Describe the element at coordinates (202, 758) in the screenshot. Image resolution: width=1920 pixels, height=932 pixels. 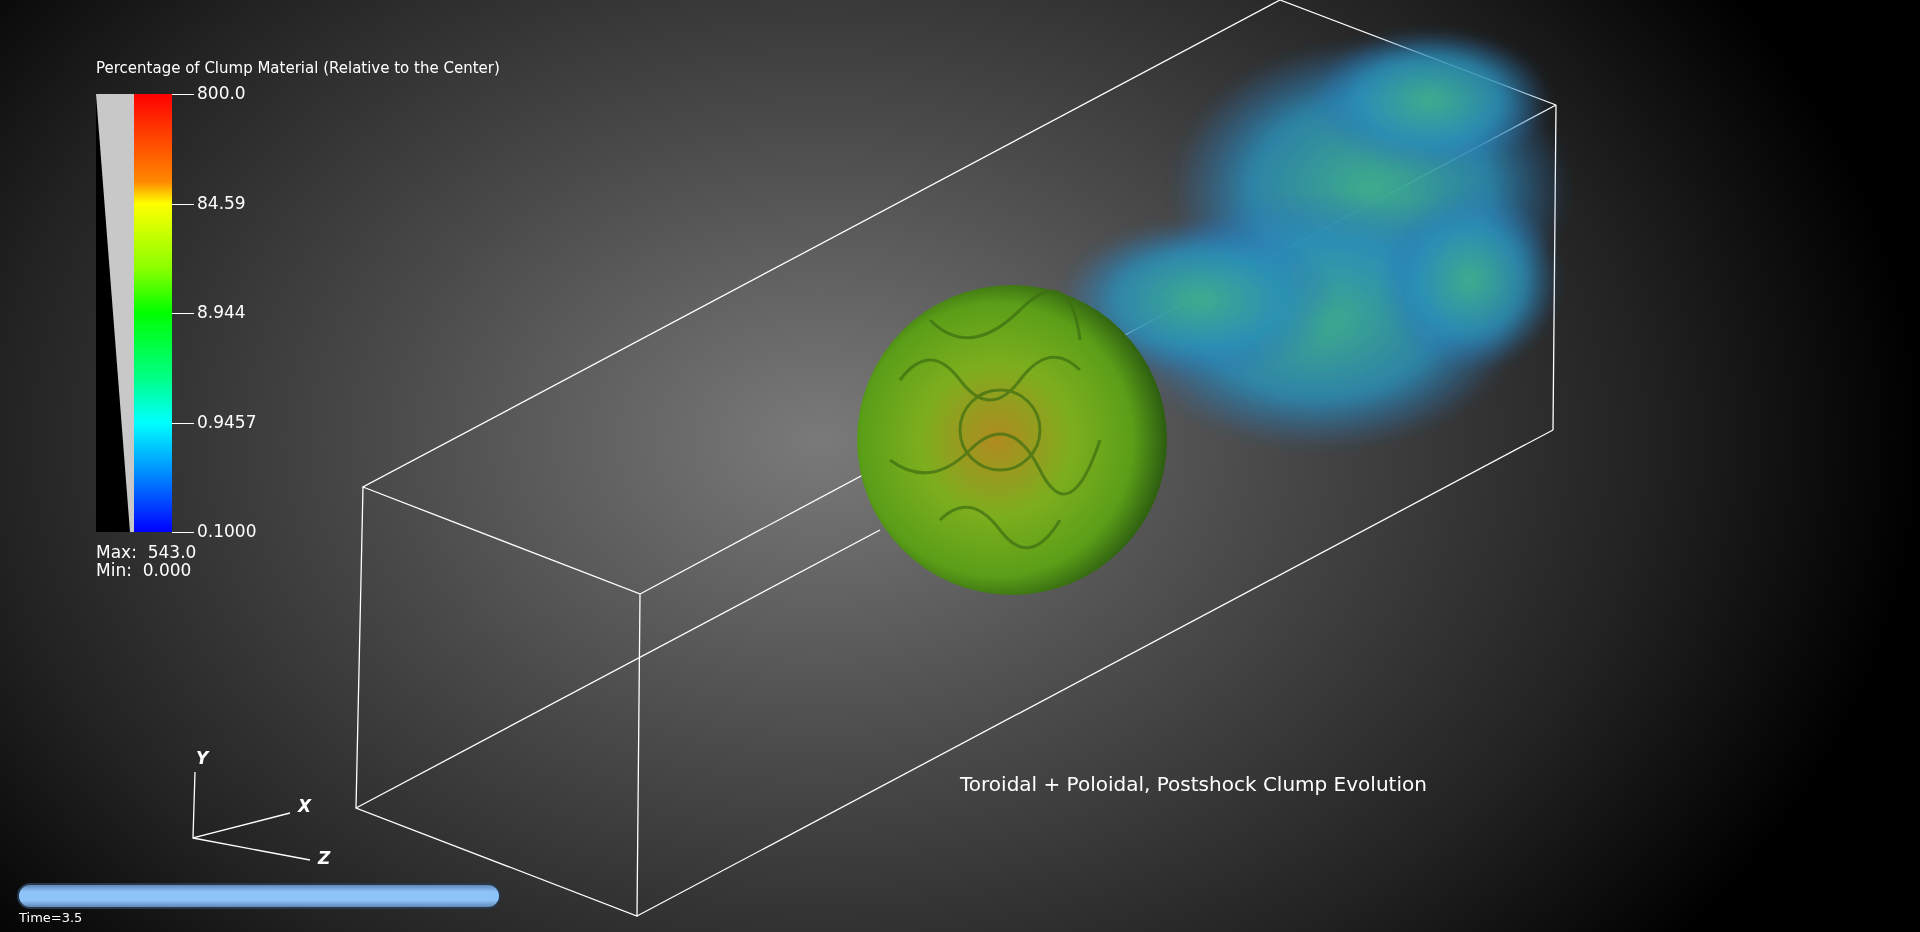
I see `axis-label: Y` at that location.